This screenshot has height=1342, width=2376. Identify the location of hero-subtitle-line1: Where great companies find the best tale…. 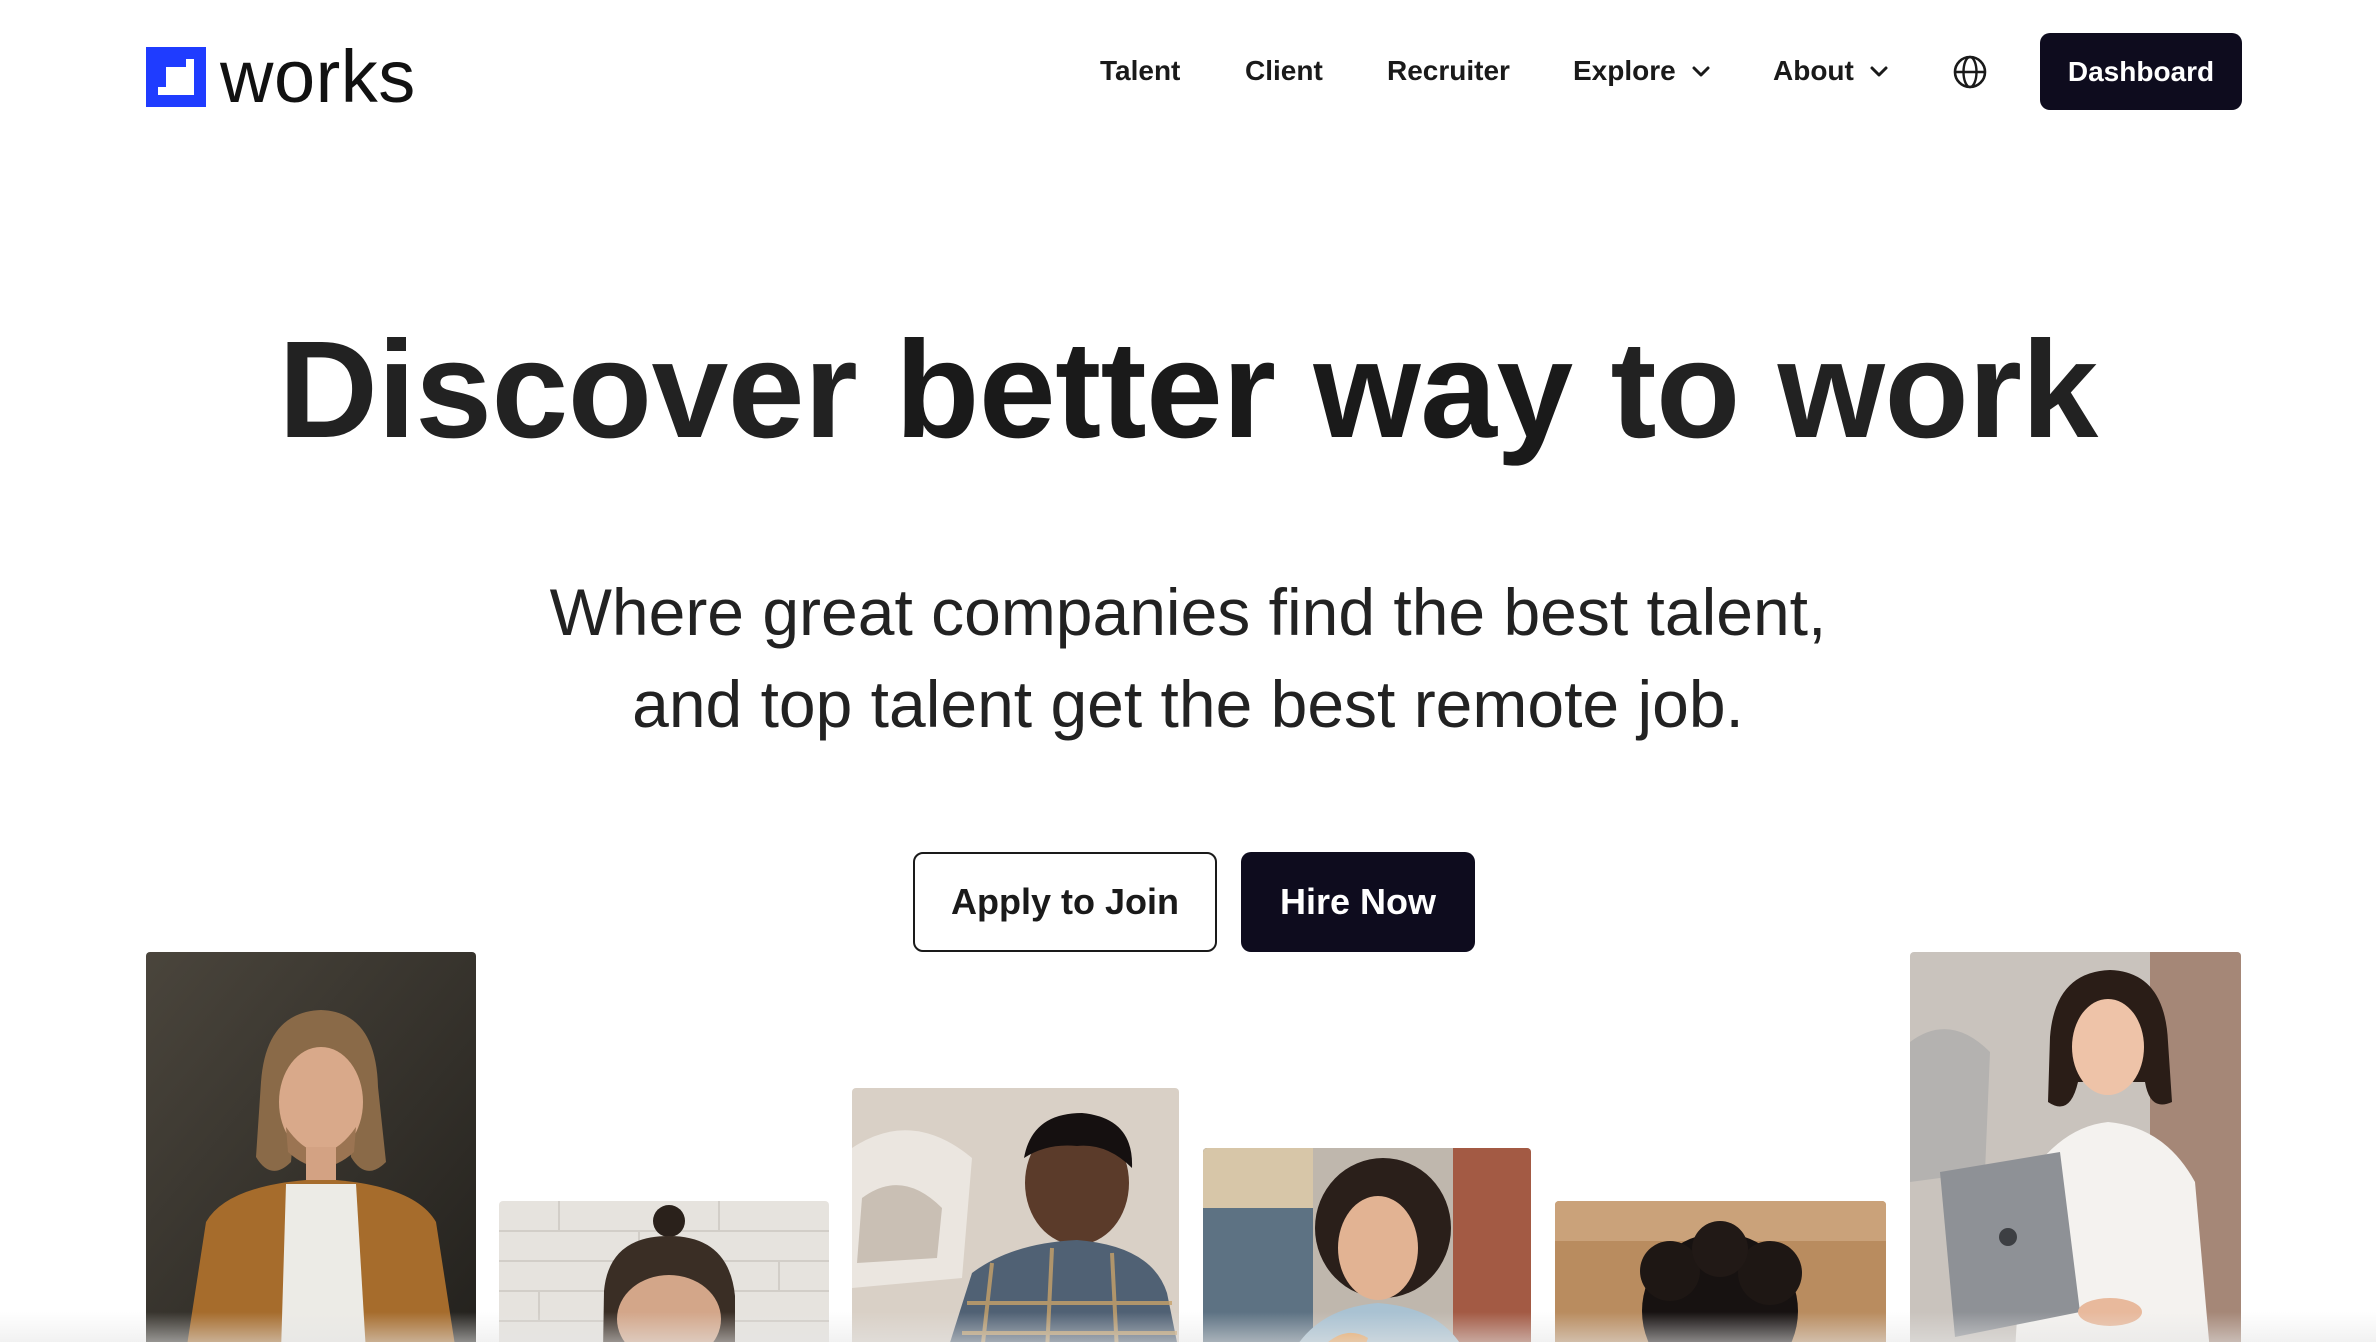
(1188, 612).